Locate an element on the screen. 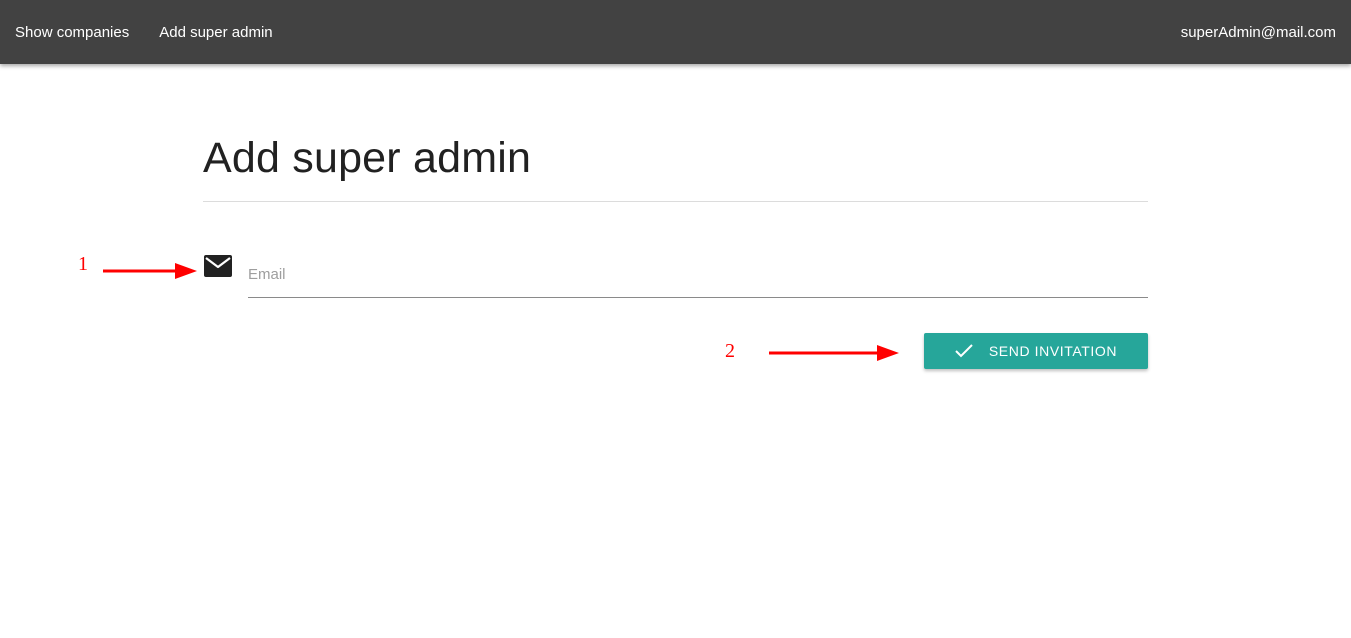 The width and height of the screenshot is (1351, 638). send-invitation-button: SEND INVITATION is located at coordinates (1036, 351).